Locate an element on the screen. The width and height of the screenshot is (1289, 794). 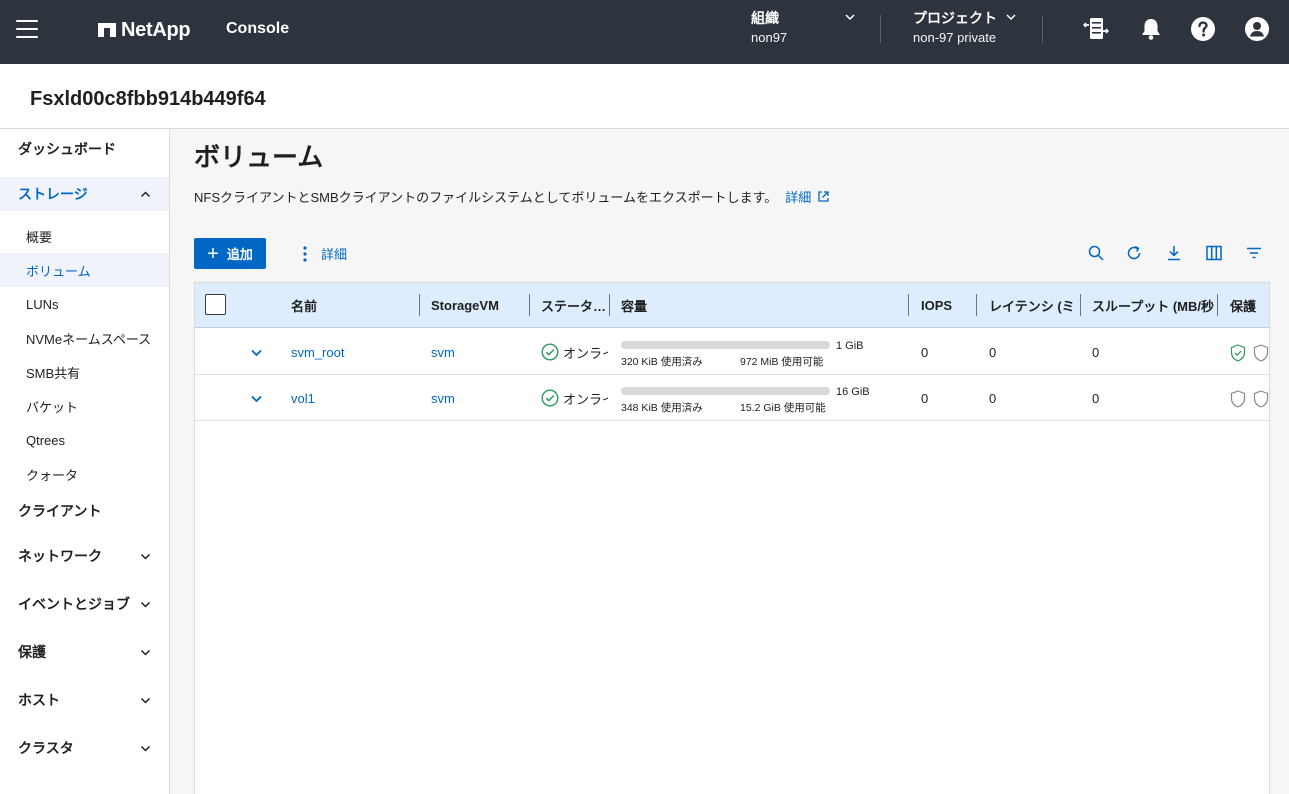
select-all-checkbox is located at coordinates (215, 304).